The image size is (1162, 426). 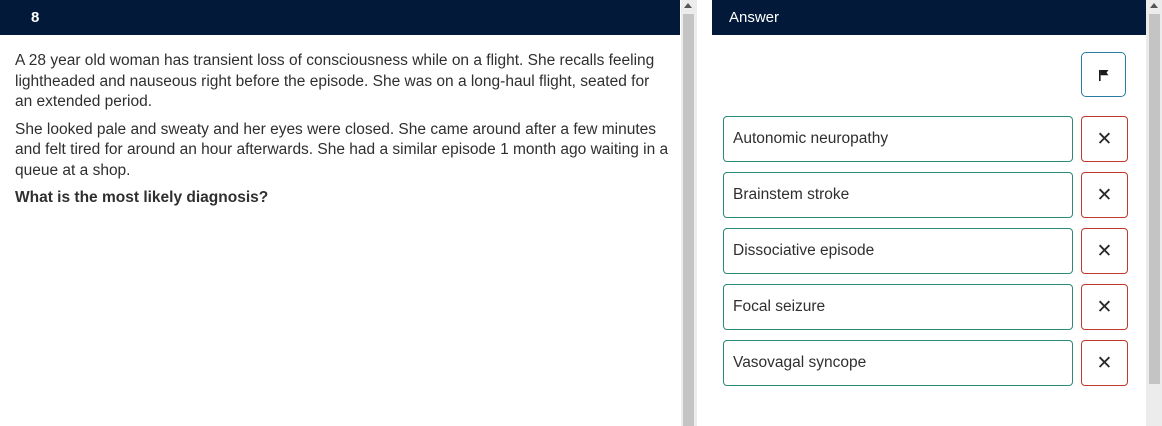 I want to click on answer-option-autonomic-neuropathy: Autonomic neuropathy, so click(x=898, y=139).